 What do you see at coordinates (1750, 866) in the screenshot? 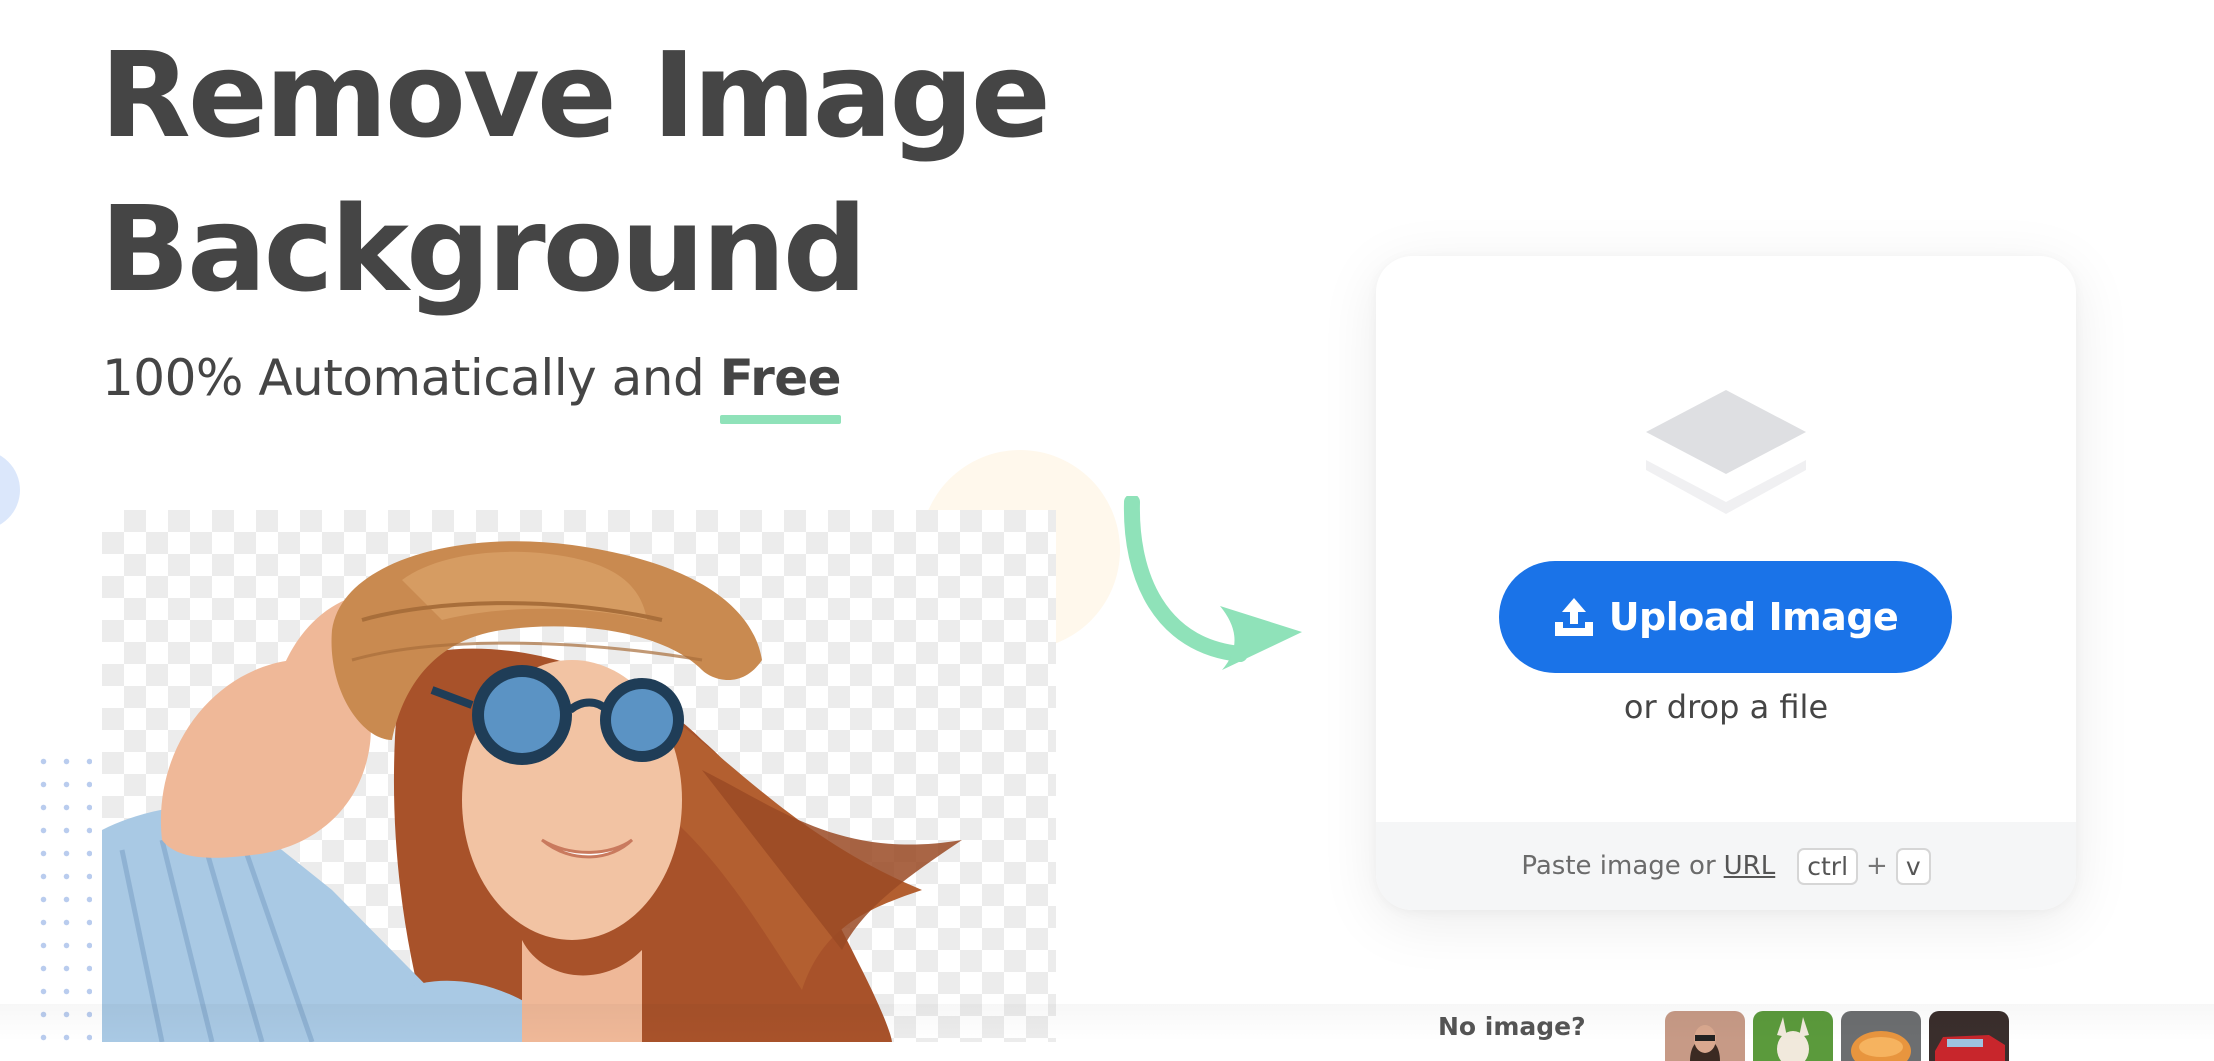
I see `paste-url-link: URL` at bounding box center [1750, 866].